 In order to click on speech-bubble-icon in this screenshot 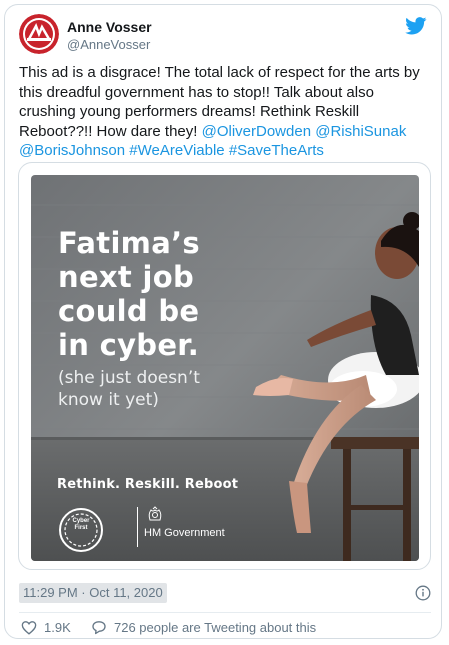, I will do `click(99, 627)`.